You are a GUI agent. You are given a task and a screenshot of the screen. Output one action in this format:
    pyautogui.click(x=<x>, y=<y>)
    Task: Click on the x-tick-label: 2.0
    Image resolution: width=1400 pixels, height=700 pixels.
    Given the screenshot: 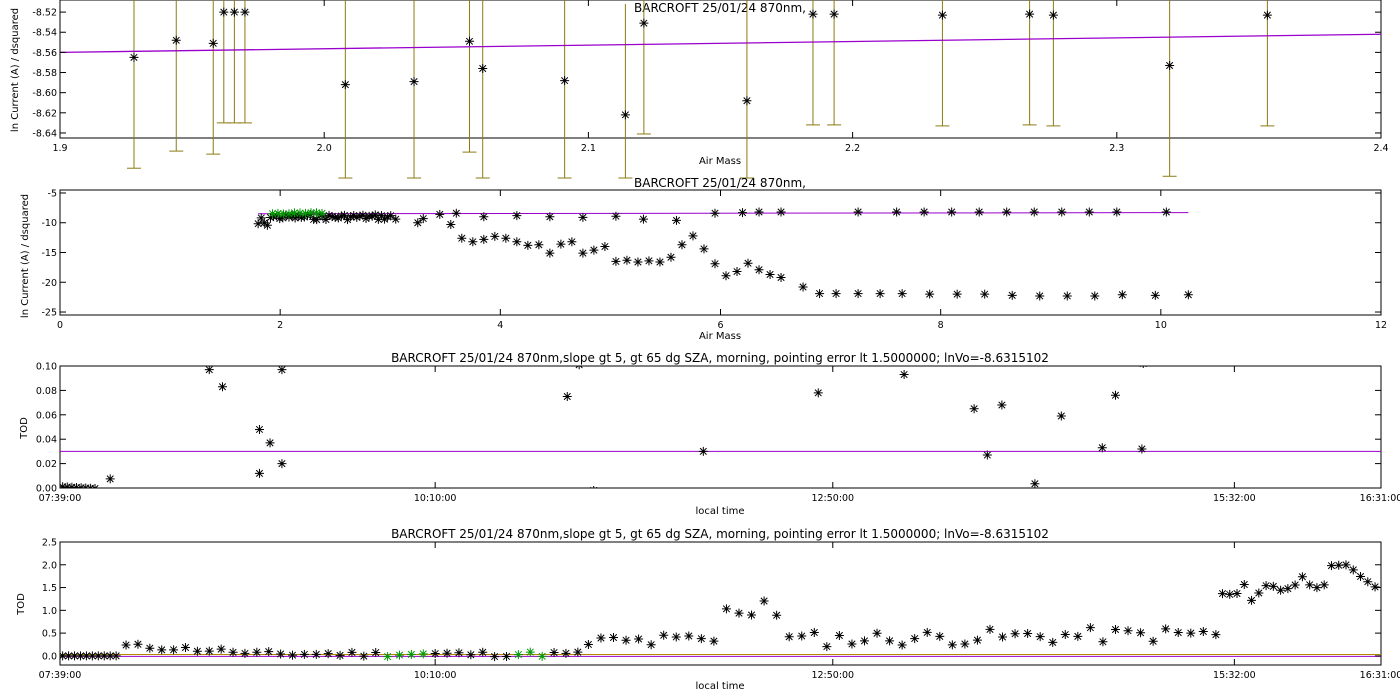 What is the action you would take?
    pyautogui.click(x=324, y=148)
    